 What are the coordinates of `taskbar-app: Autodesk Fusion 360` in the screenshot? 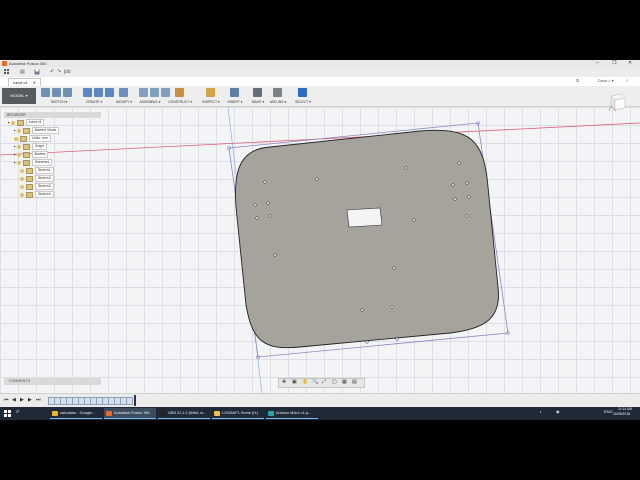 It's located at (130, 413).